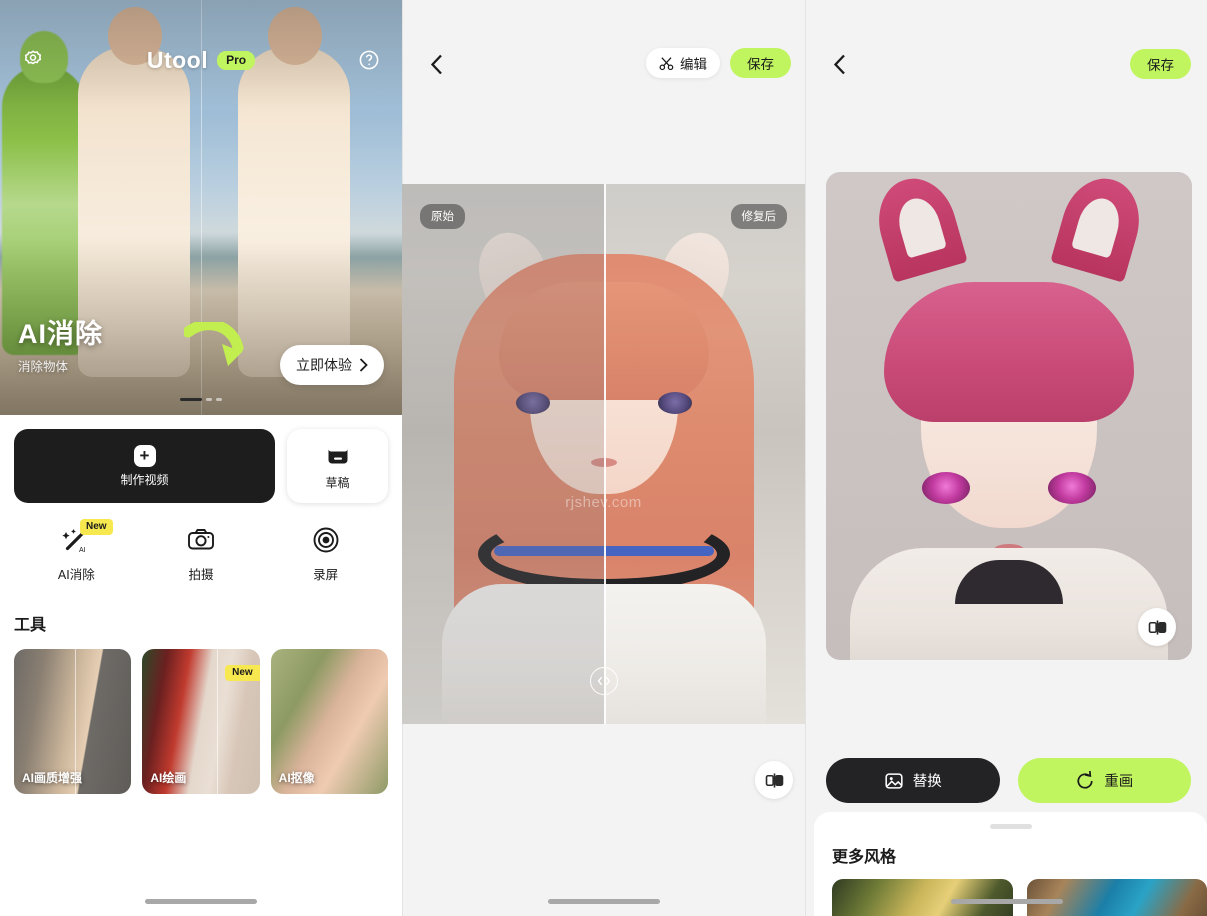  Describe the element at coordinates (369, 60) in the screenshot. I see `help-icon` at that location.